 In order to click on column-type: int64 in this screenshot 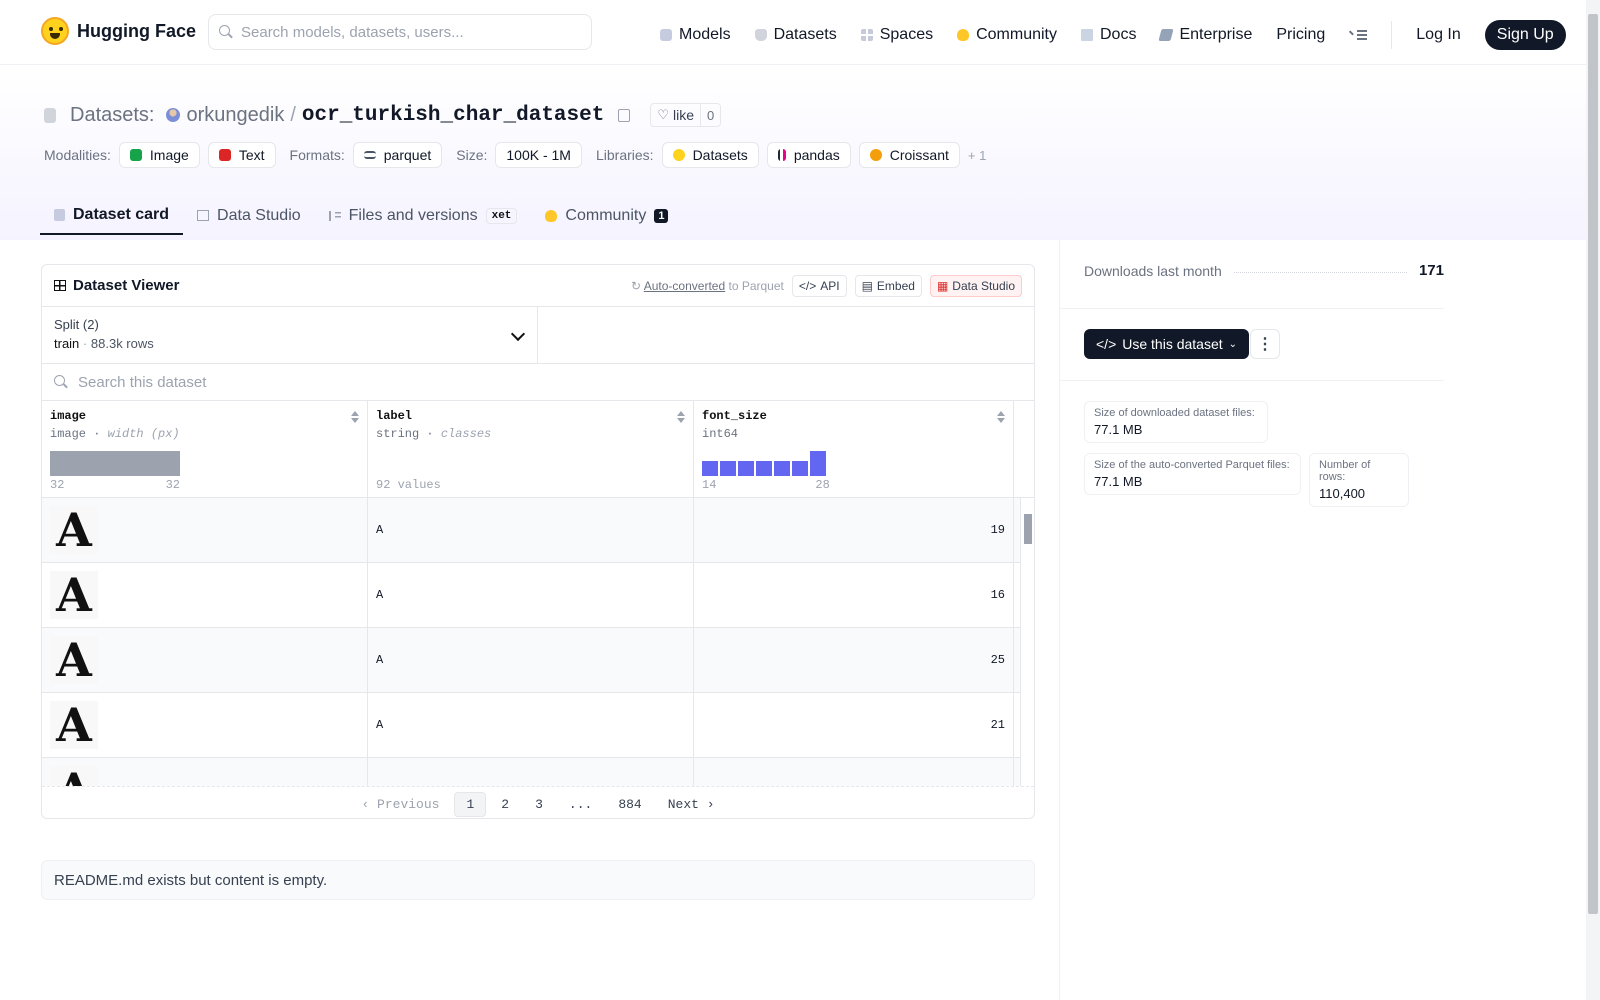, I will do `click(720, 434)`.